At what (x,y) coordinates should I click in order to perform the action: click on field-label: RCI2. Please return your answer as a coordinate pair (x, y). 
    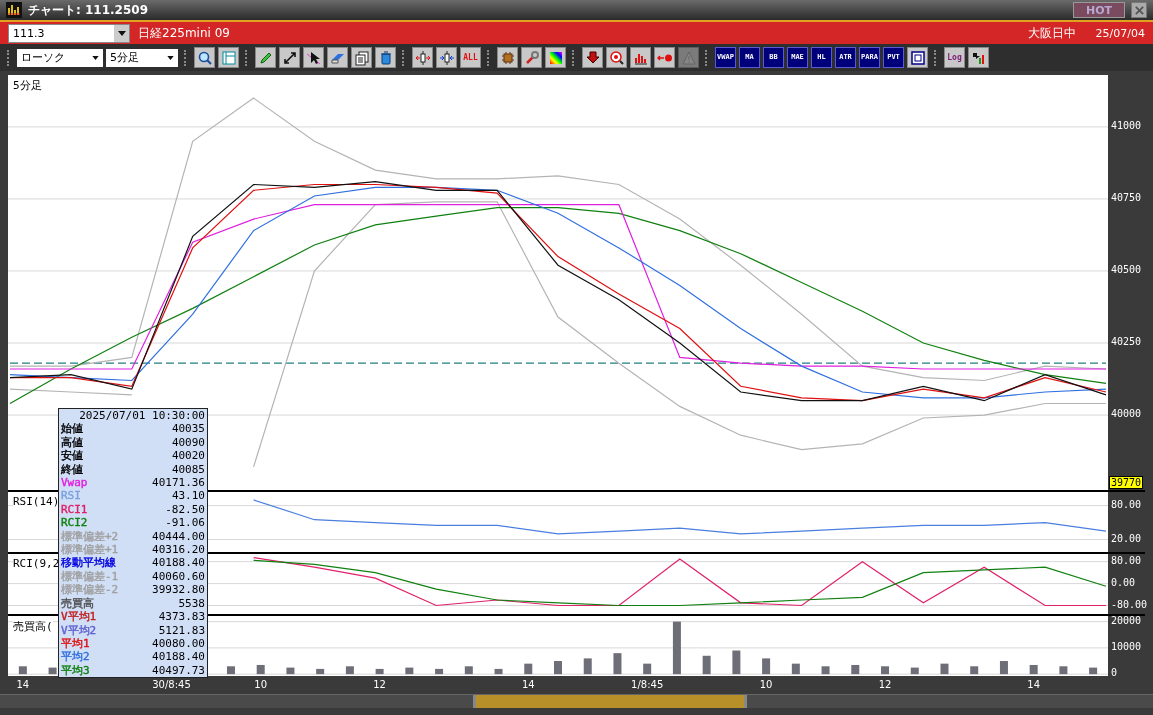
    Looking at the image, I should click on (74, 523).